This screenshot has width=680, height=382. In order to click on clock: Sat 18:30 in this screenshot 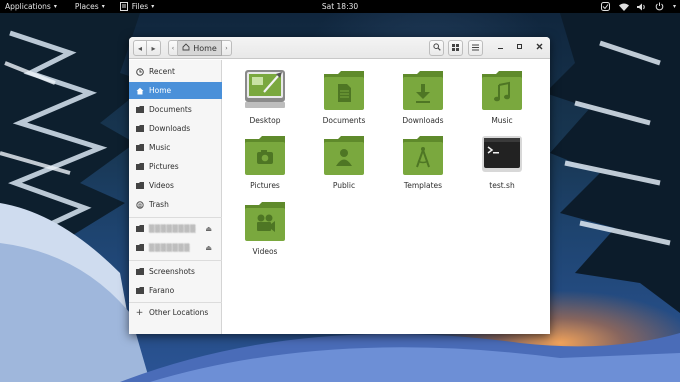, I will do `click(340, 6)`.